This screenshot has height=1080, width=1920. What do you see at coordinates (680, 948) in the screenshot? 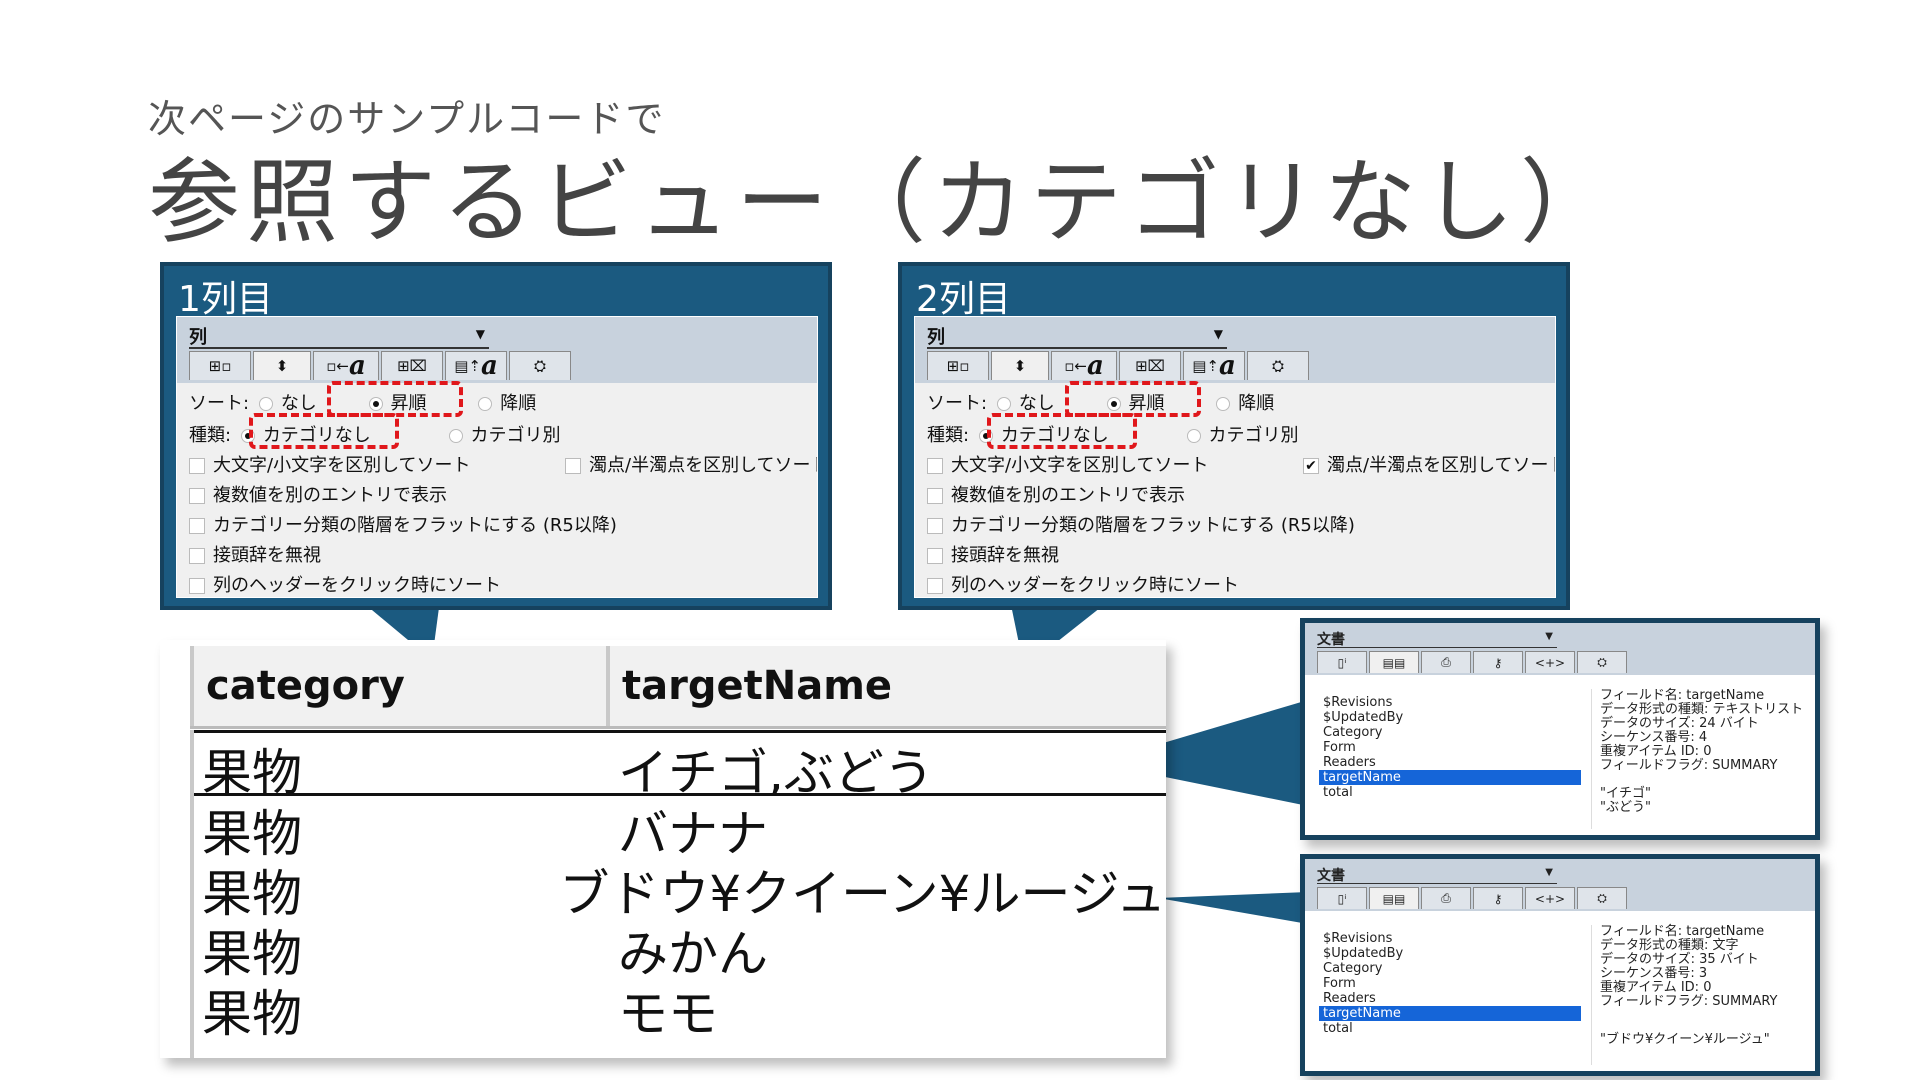
I see `table-row: 果物 みかん` at bounding box center [680, 948].